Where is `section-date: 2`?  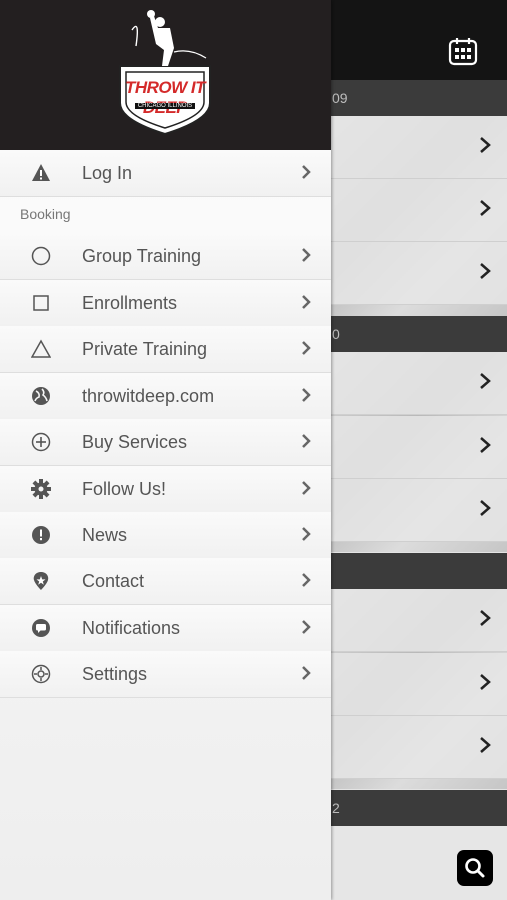 section-date: 2 is located at coordinates (336, 808).